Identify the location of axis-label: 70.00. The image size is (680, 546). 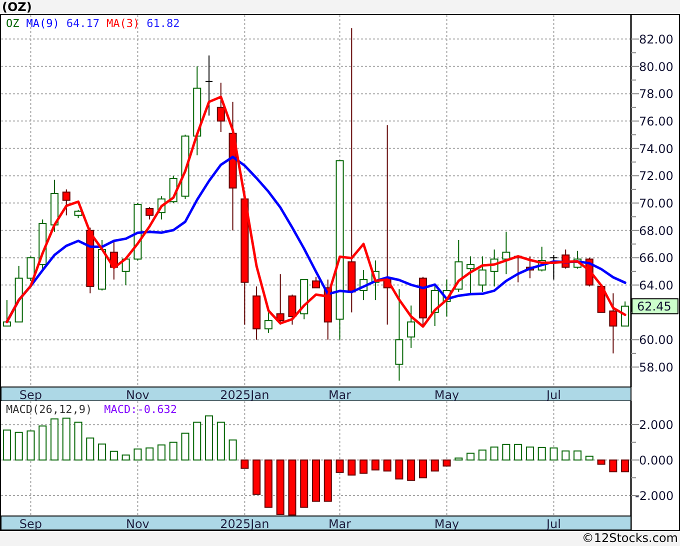
(656, 203).